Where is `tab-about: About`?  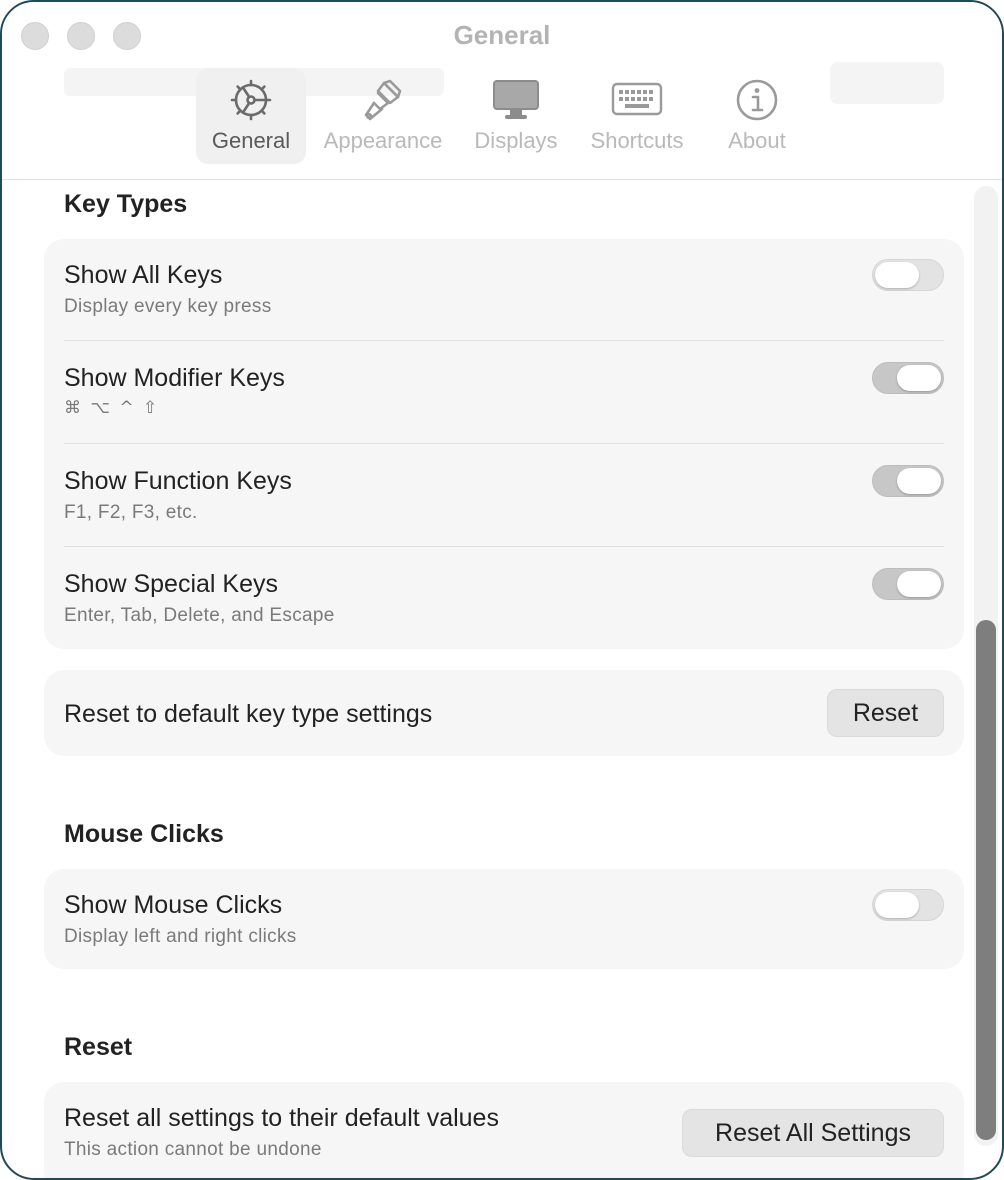
tab-about: About is located at coordinates (757, 116).